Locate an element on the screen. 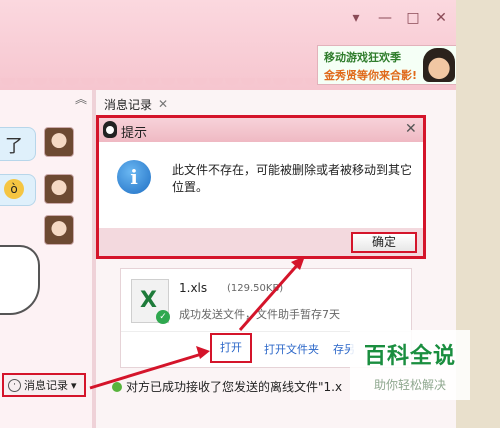 The height and width of the screenshot is (428, 500). arrowhead is located at coordinates (203, 352).